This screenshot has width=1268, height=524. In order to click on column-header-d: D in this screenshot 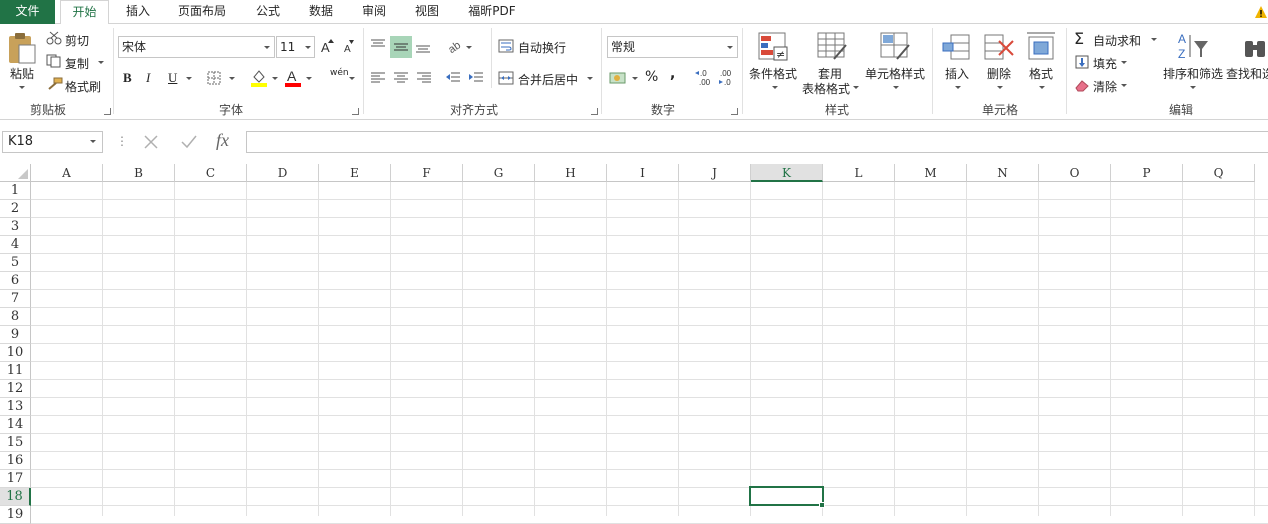, I will do `click(283, 173)`.